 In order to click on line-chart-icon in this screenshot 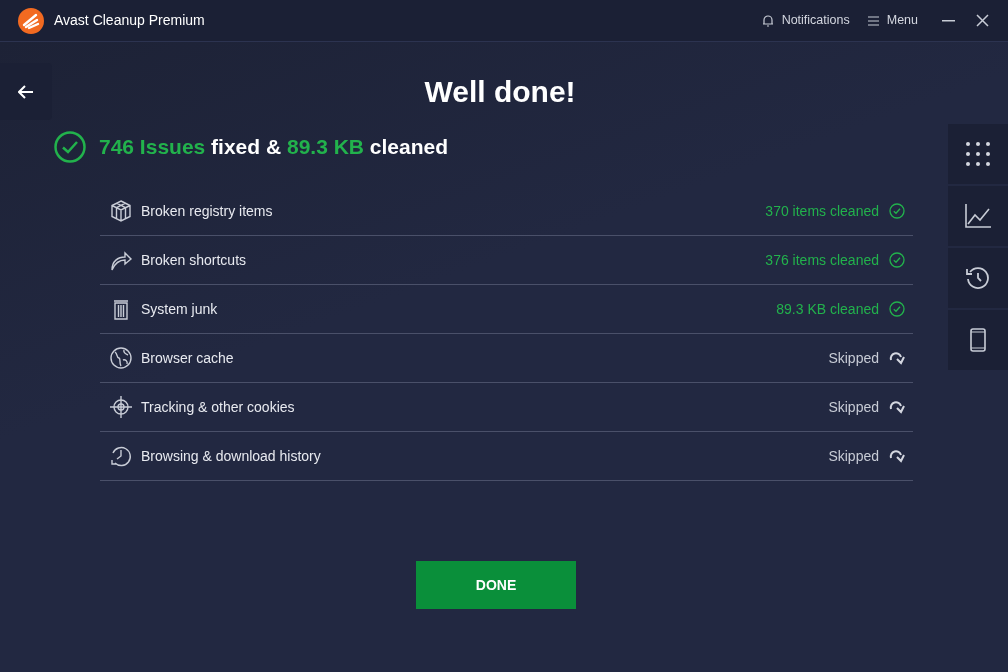, I will do `click(978, 216)`.